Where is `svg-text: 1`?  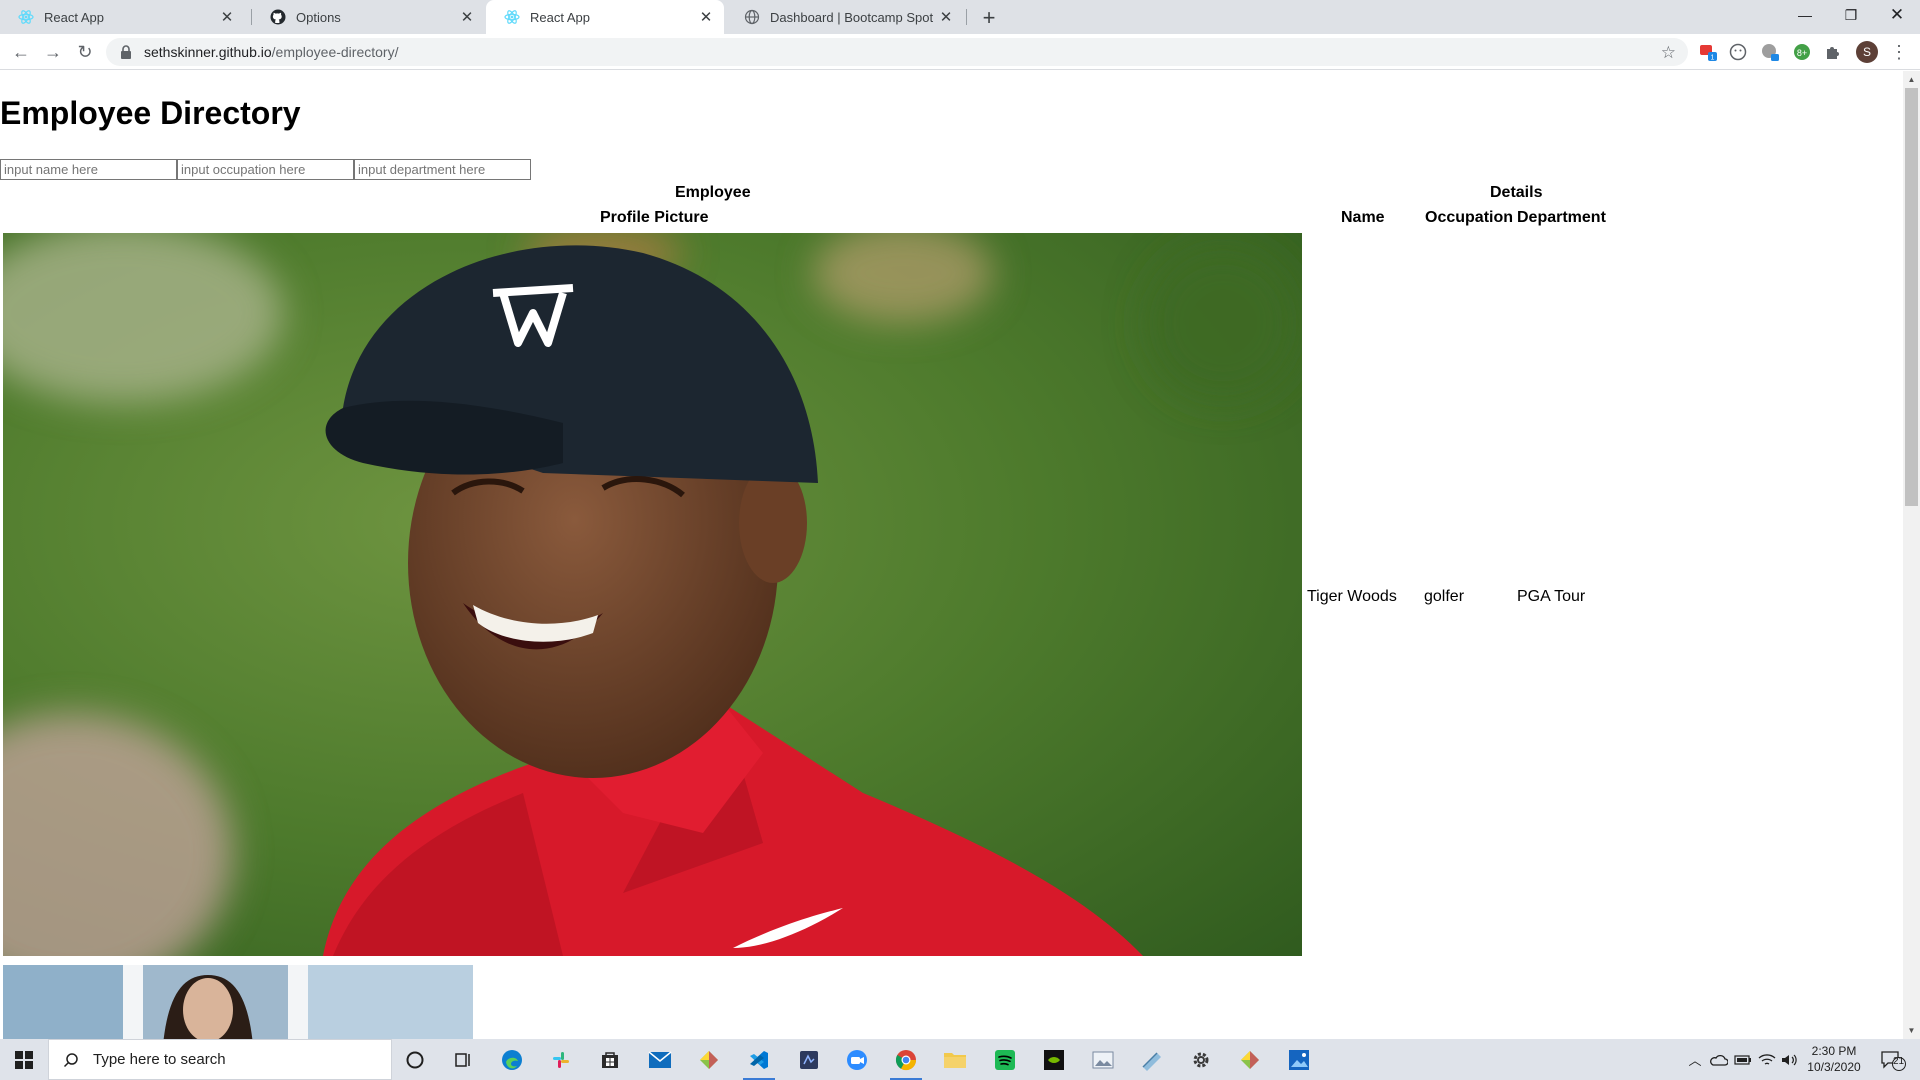
svg-text: 1 is located at coordinates (1713, 58).